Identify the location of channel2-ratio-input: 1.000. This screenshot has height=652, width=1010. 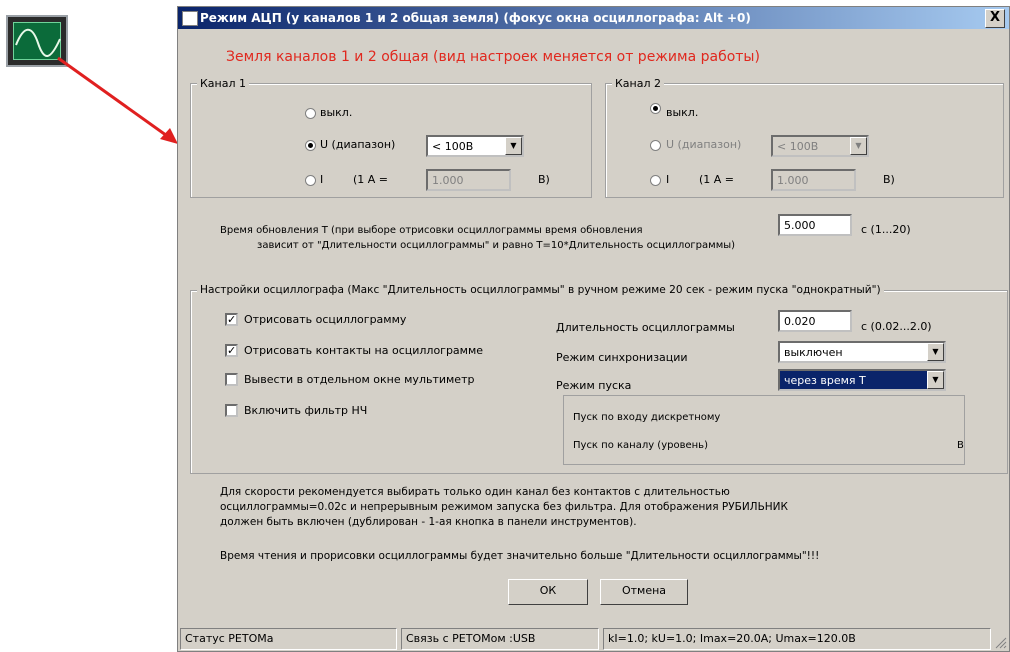
(813, 180).